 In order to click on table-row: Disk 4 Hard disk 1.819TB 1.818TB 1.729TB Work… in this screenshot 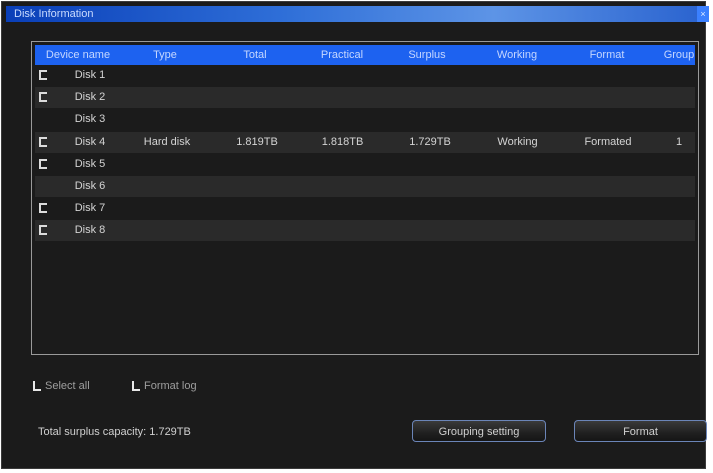, I will do `click(365, 142)`.